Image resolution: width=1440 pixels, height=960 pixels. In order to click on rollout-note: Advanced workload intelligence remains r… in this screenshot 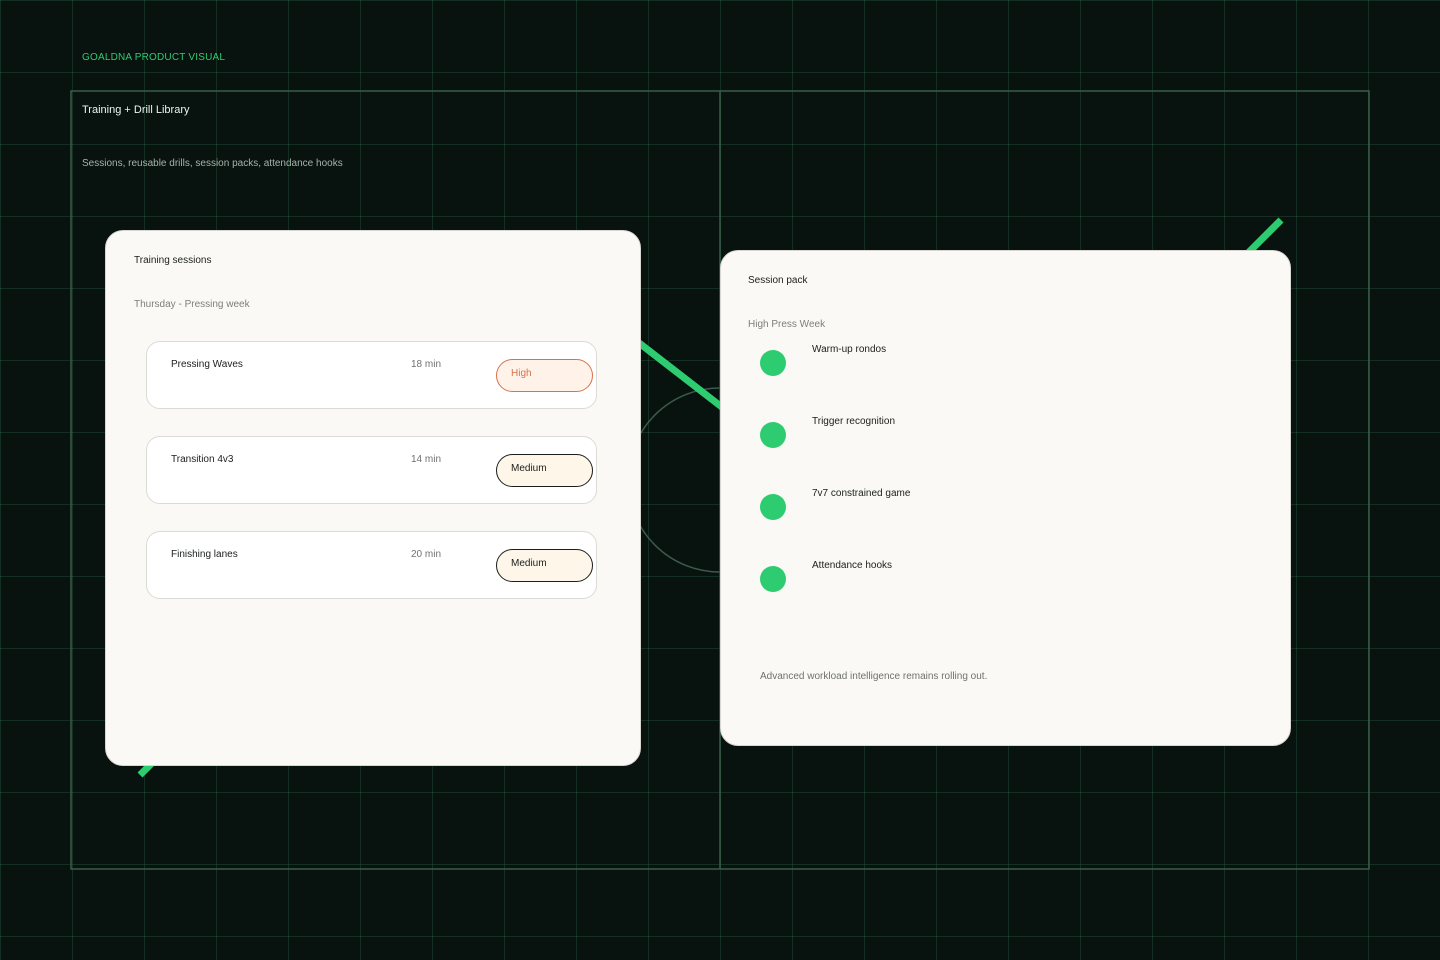, I will do `click(874, 676)`.